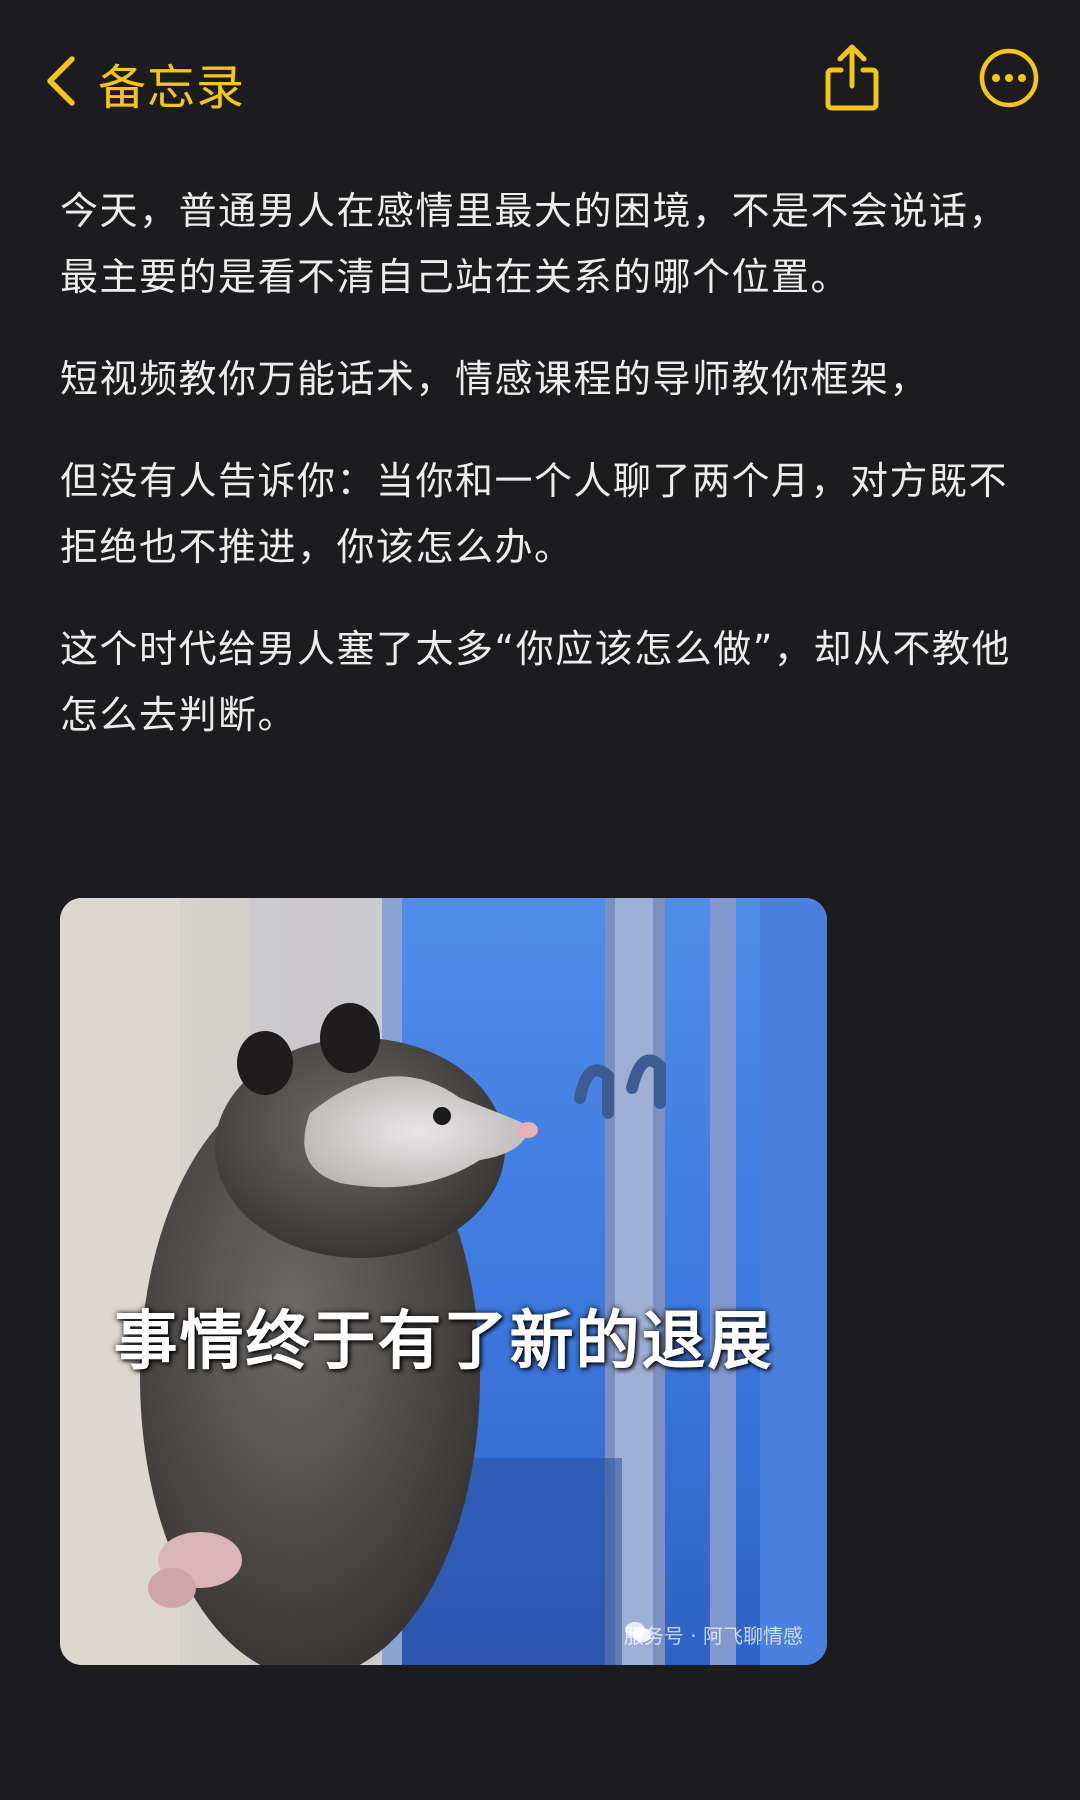 This screenshot has width=1080, height=1800. I want to click on image-caption: 事情终于有了新的退展, so click(443, 1342).